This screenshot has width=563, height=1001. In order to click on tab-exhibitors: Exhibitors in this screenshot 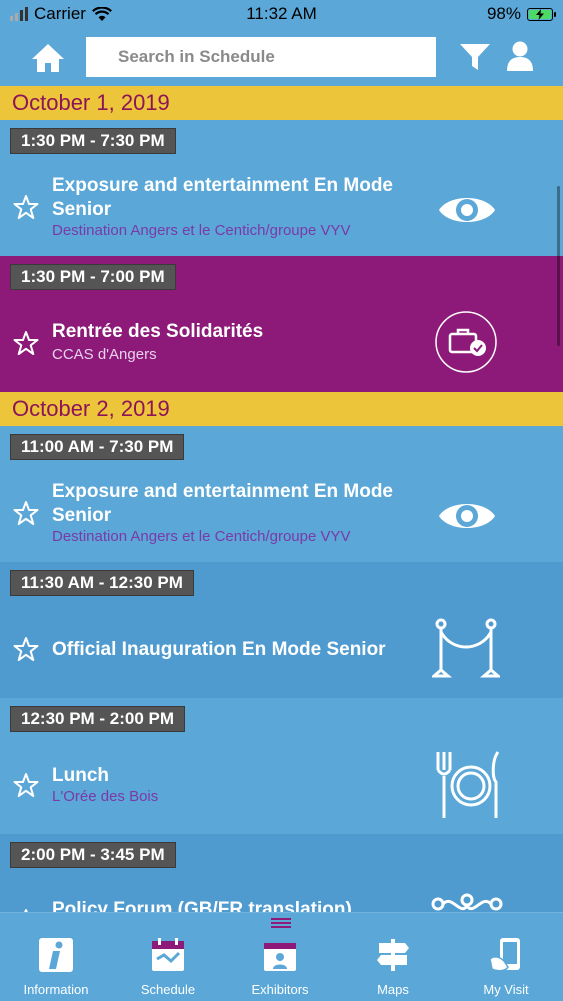, I will do `click(280, 957)`.